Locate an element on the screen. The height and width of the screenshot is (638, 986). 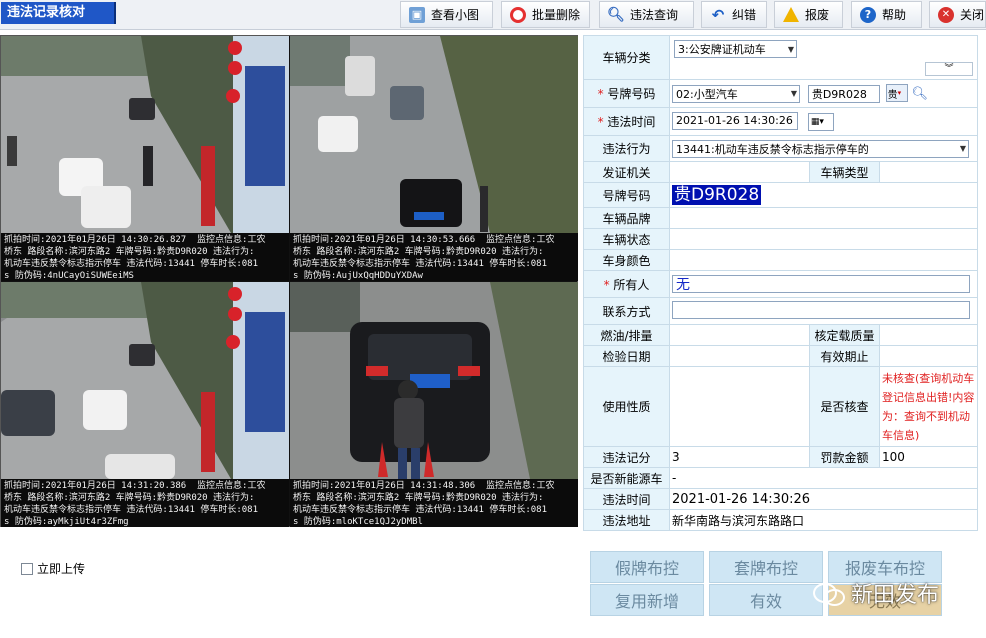
vehicle-category-cell: 3:公安牌证机动车 ▼ ︾ is located at coordinates (823, 57).